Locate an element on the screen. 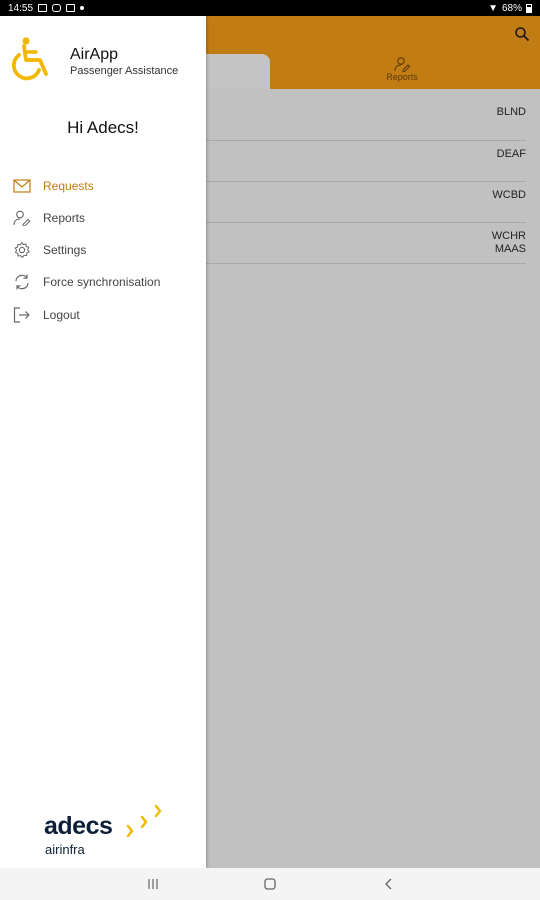 This screenshot has height=900, width=540. battery-icon is located at coordinates (529, 8).